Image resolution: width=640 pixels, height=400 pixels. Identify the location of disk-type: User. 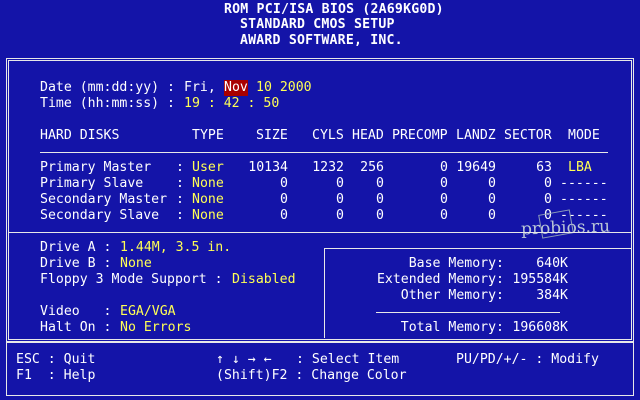
(208, 168).